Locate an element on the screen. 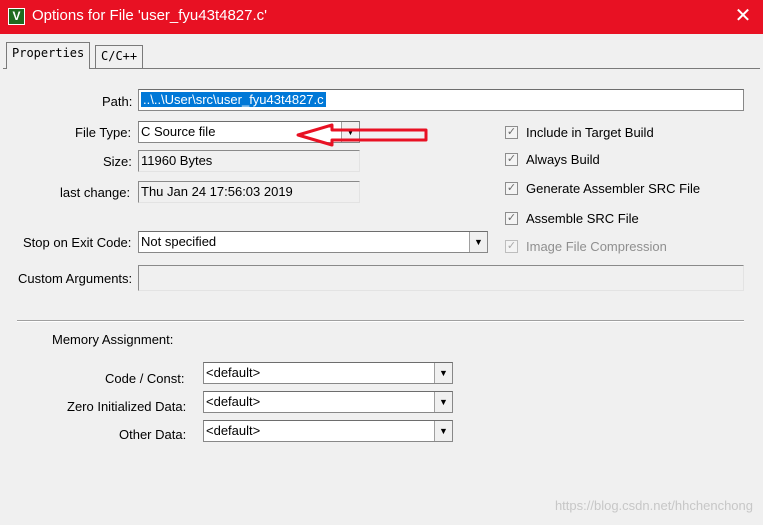 Image resolution: width=763 pixels, height=525 pixels. path-field: ..\..\User\src\user_fyu43t4827.c is located at coordinates (441, 100).